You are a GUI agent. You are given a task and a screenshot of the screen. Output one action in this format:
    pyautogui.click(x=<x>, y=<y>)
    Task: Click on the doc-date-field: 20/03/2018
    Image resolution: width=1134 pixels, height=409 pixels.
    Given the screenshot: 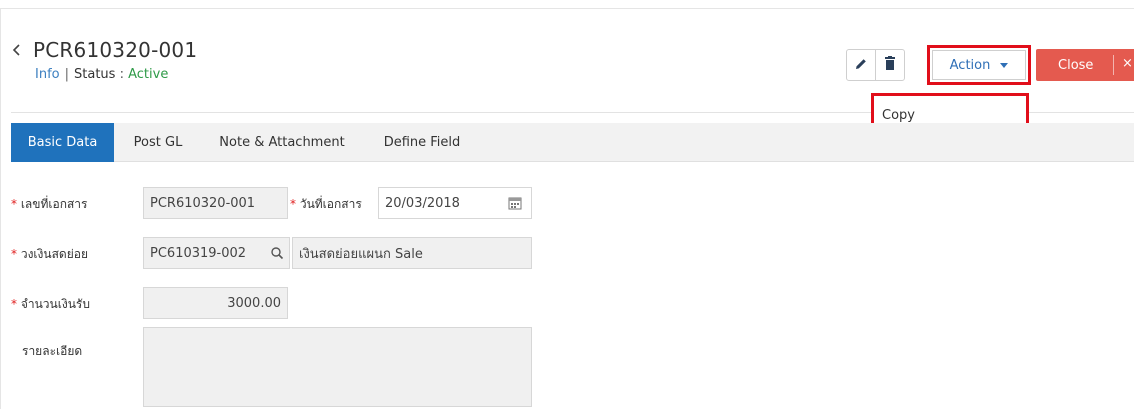 What is the action you would take?
    pyautogui.click(x=455, y=203)
    